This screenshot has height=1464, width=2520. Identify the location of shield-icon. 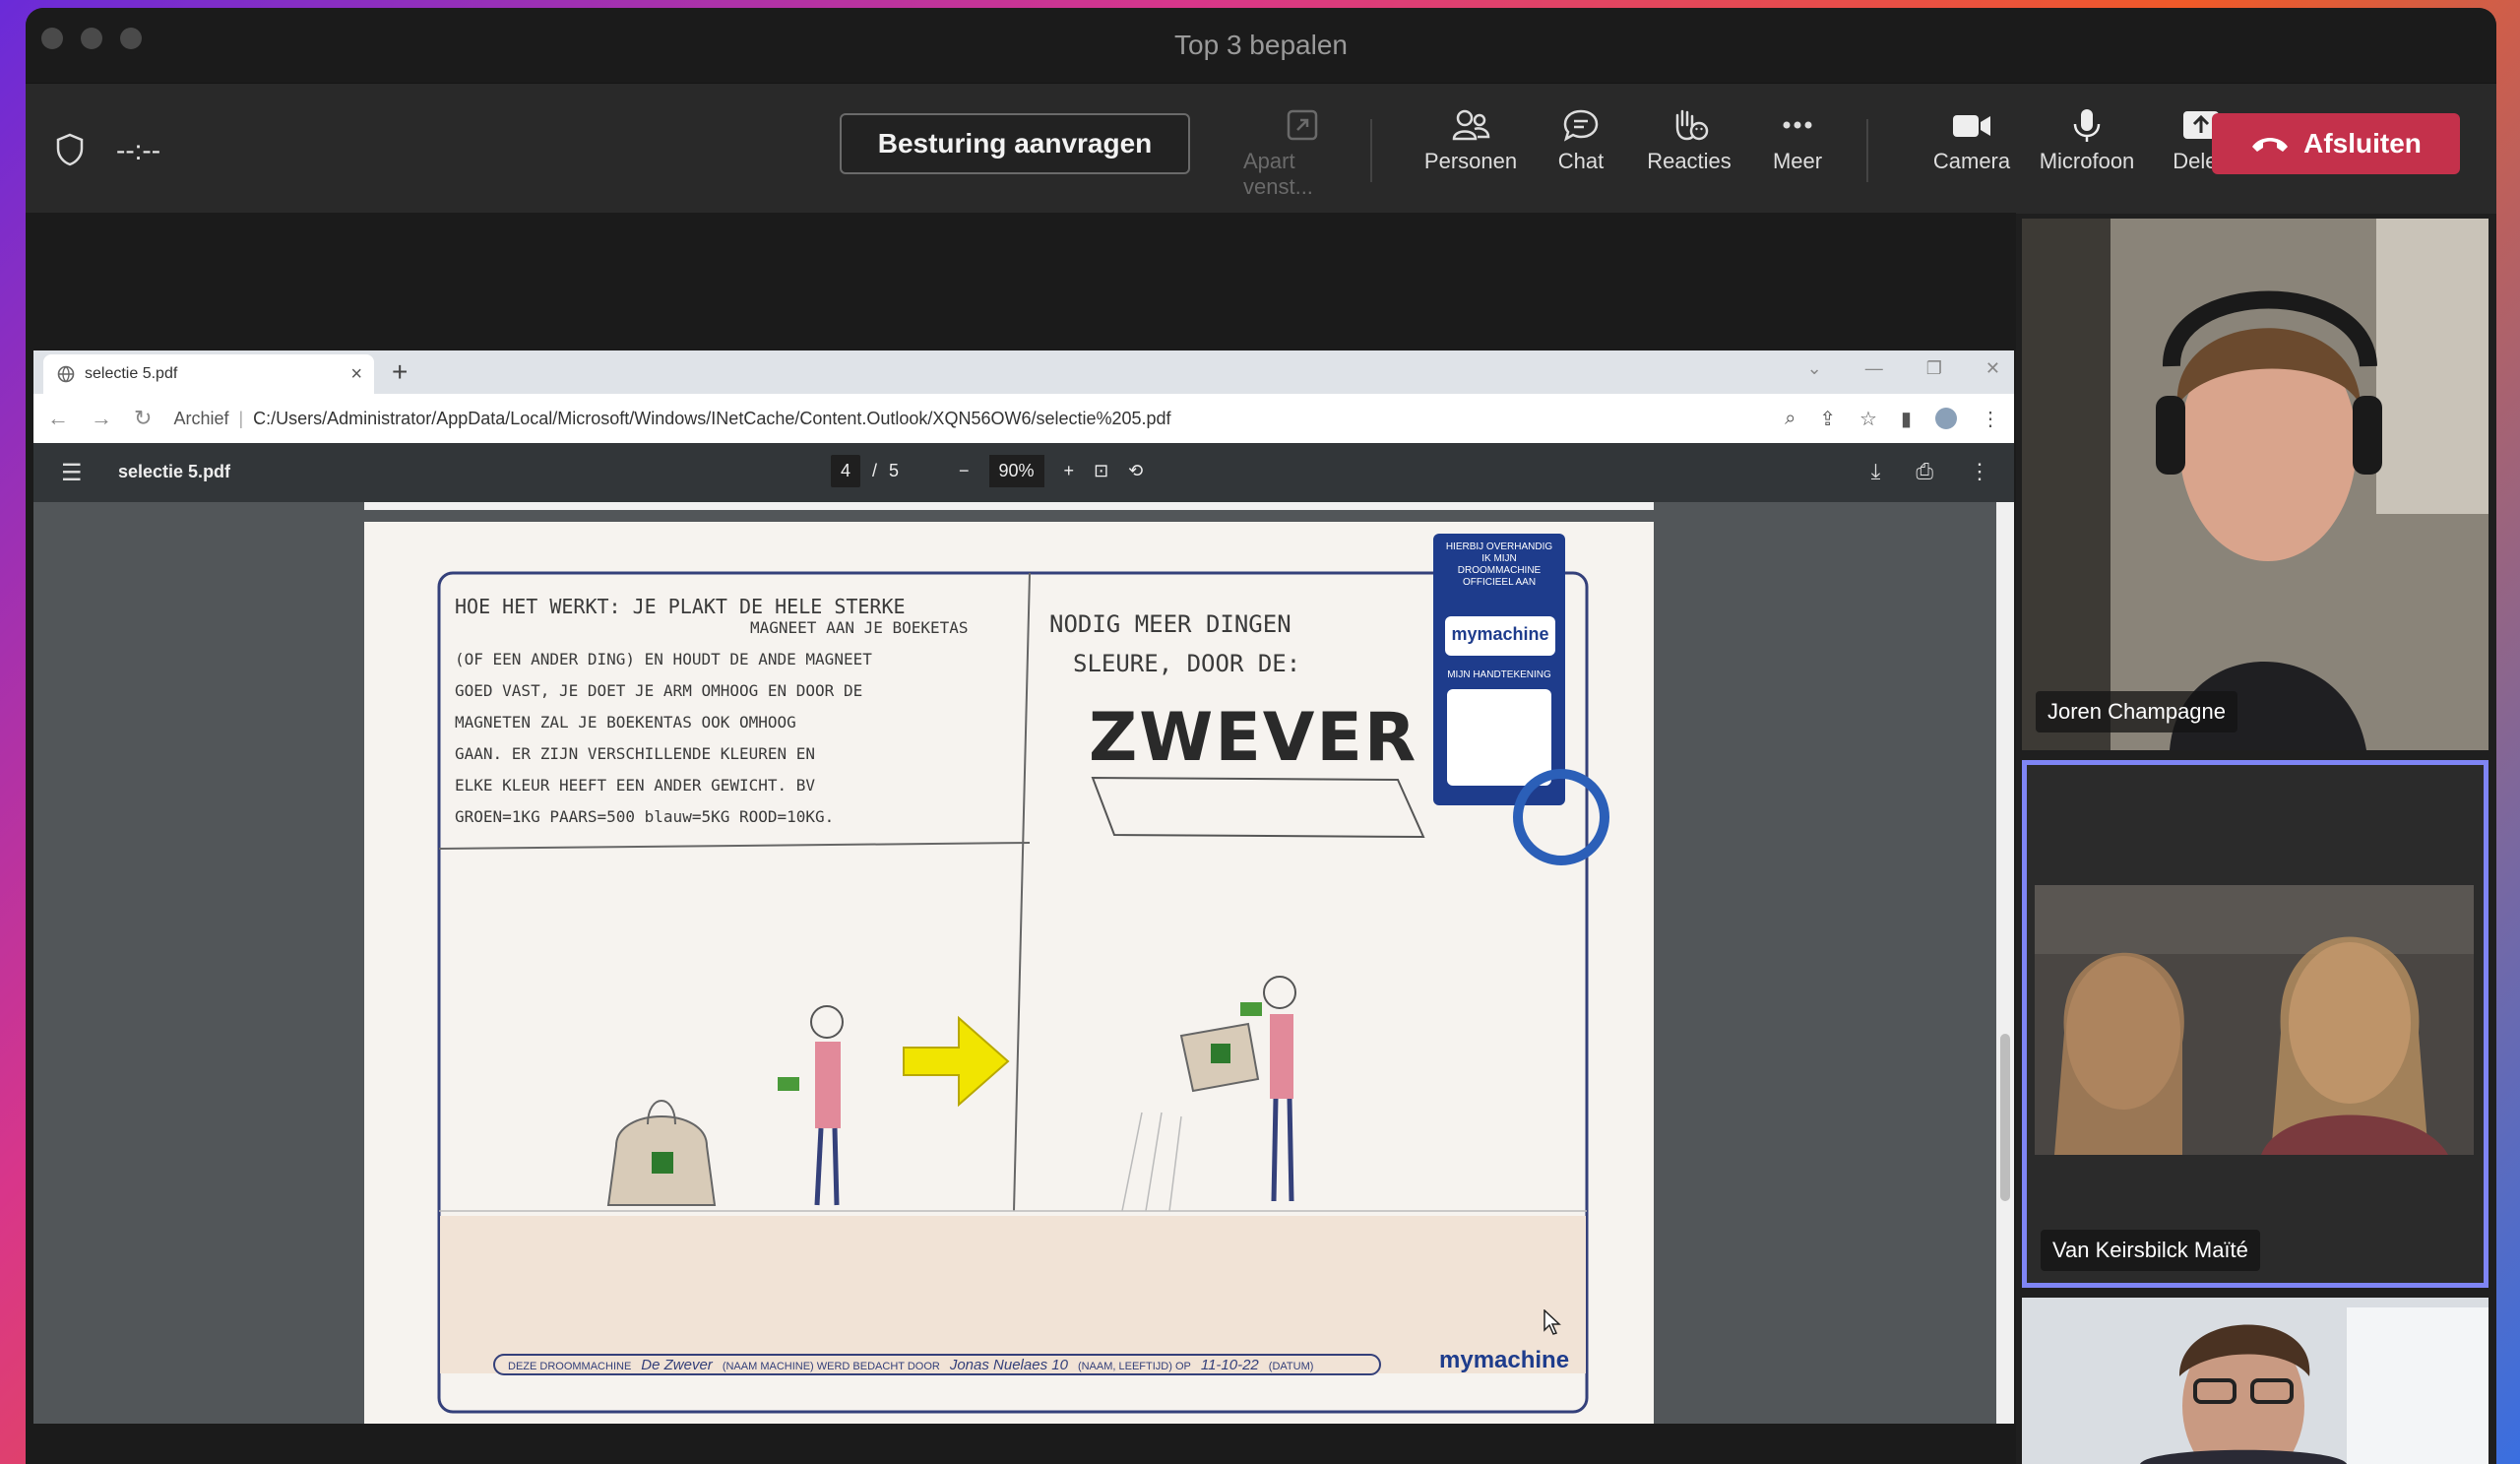
(70, 150).